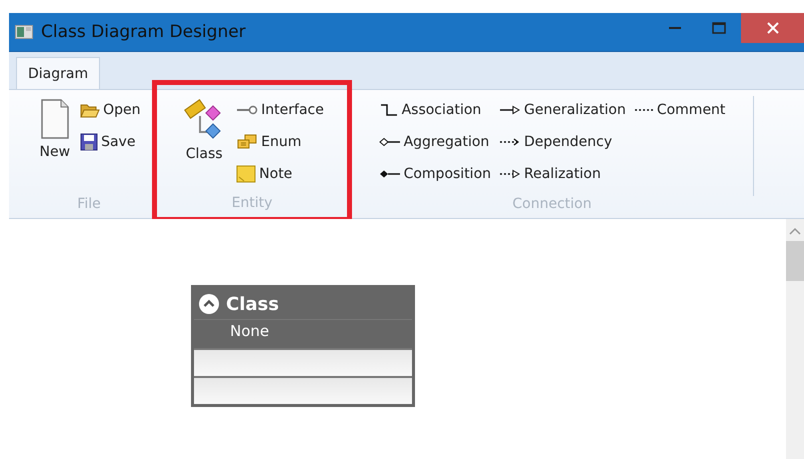 This screenshot has height=459, width=804. What do you see at coordinates (280, 142) in the screenshot?
I see `ribbon-button: Enum` at bounding box center [280, 142].